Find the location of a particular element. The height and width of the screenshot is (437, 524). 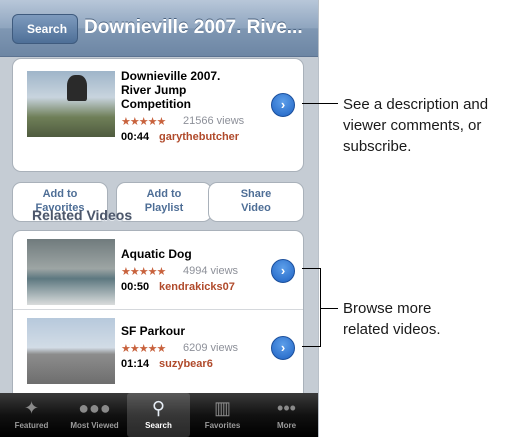

tab-more: ••• More is located at coordinates (286, 415).